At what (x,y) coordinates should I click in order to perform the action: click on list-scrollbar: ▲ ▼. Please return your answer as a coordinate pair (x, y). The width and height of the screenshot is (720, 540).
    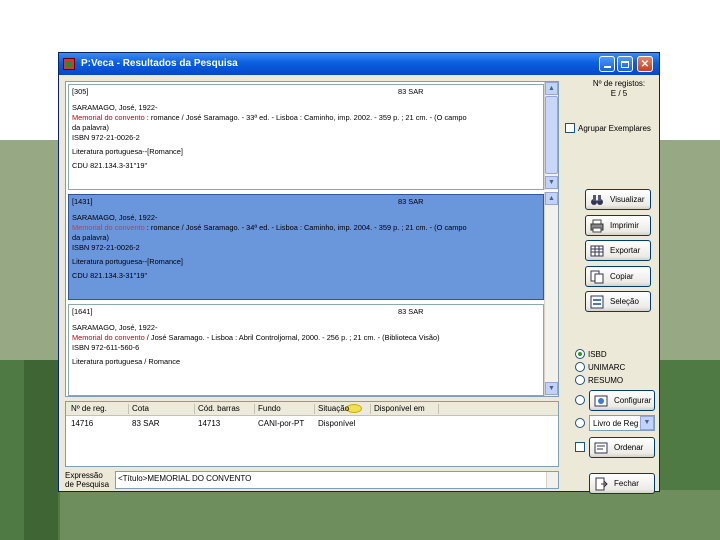
    Looking at the image, I should click on (551, 294).